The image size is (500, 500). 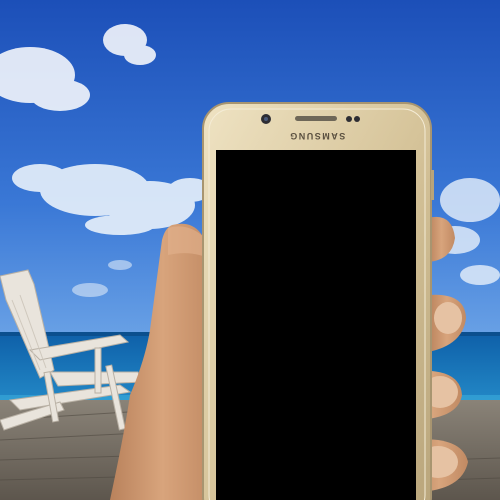 I want to click on phone-brand-label: SAMSUNG, so click(x=317, y=136).